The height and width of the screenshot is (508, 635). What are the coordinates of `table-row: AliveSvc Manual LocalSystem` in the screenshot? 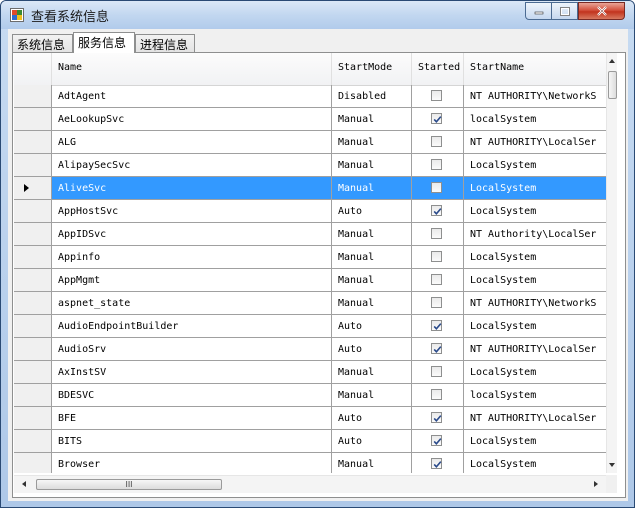 It's located at (310, 188).